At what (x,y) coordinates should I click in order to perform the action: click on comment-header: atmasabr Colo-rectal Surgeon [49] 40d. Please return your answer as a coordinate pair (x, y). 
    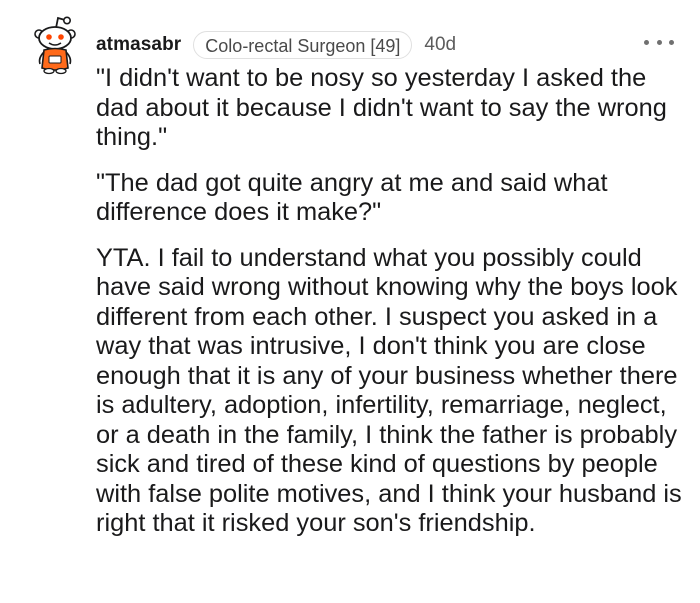
    Looking at the image, I should click on (276, 45).